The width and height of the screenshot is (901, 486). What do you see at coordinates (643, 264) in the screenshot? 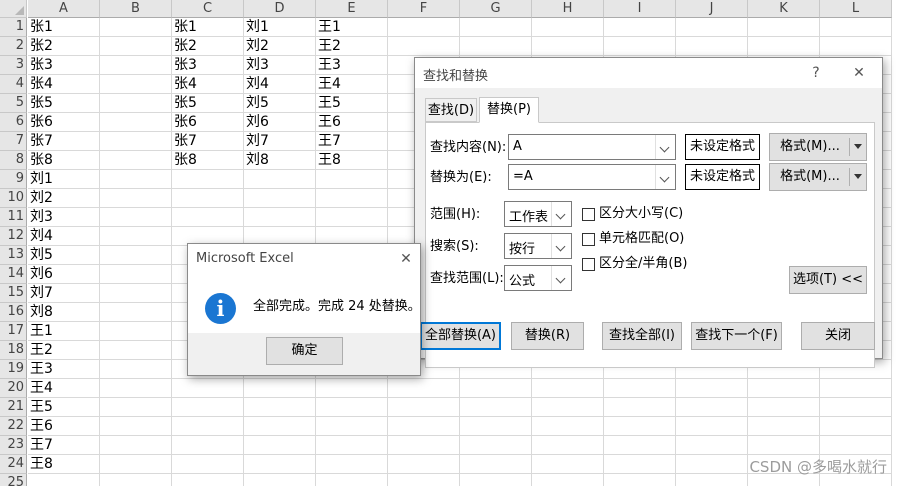
I see `match-byte-label: 区分全/半角(B)` at bounding box center [643, 264].